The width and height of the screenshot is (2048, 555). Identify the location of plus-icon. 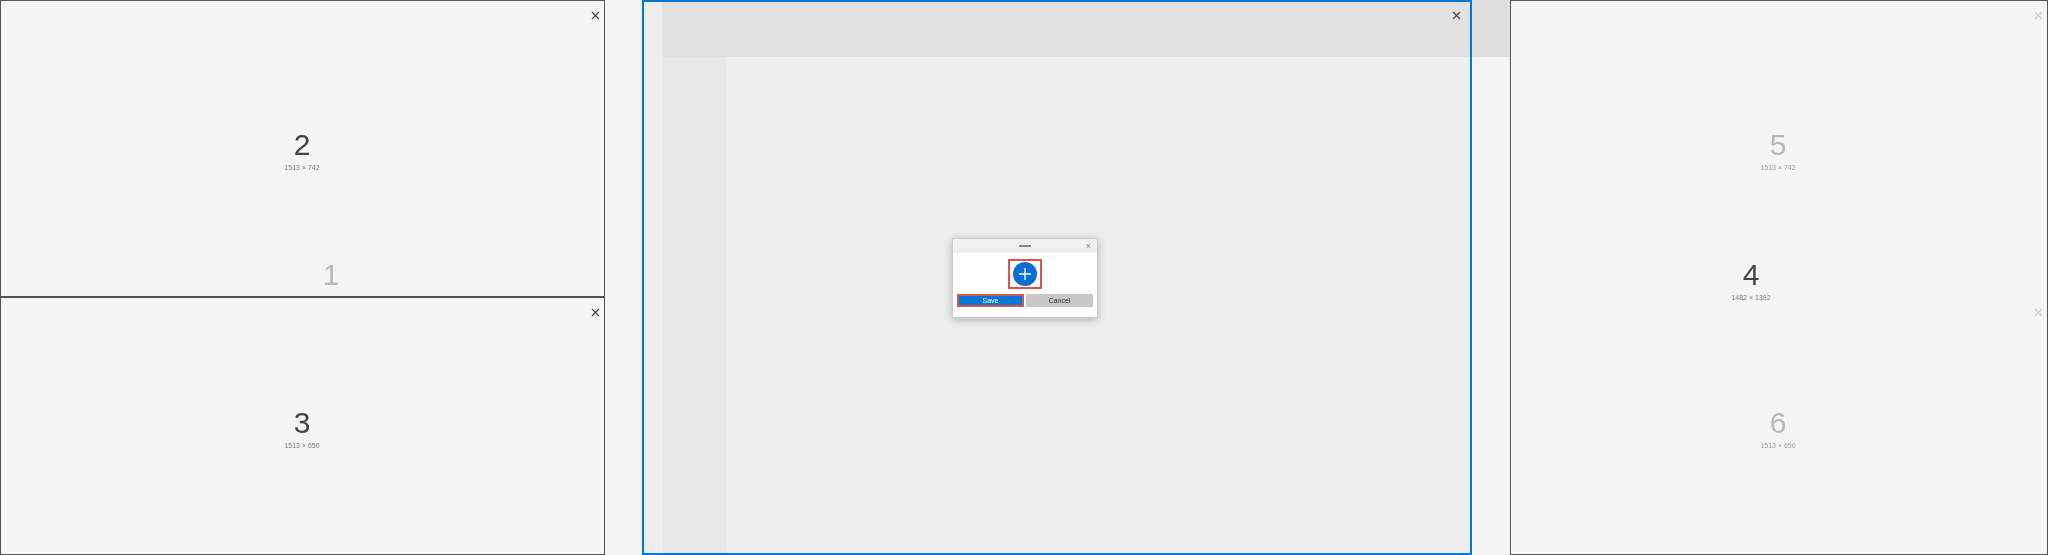
(1025, 274).